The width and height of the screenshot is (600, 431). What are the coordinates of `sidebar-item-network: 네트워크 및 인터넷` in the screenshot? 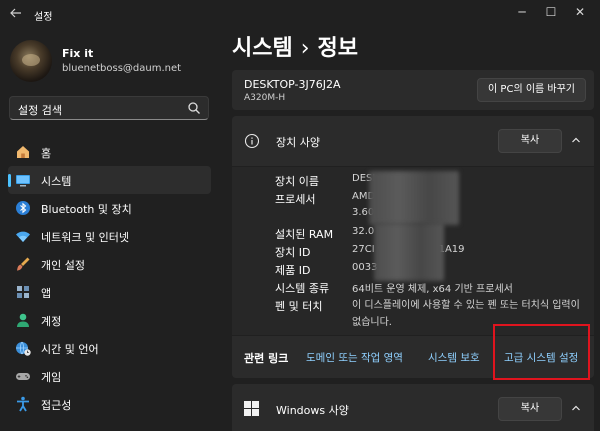 It's located at (109, 236).